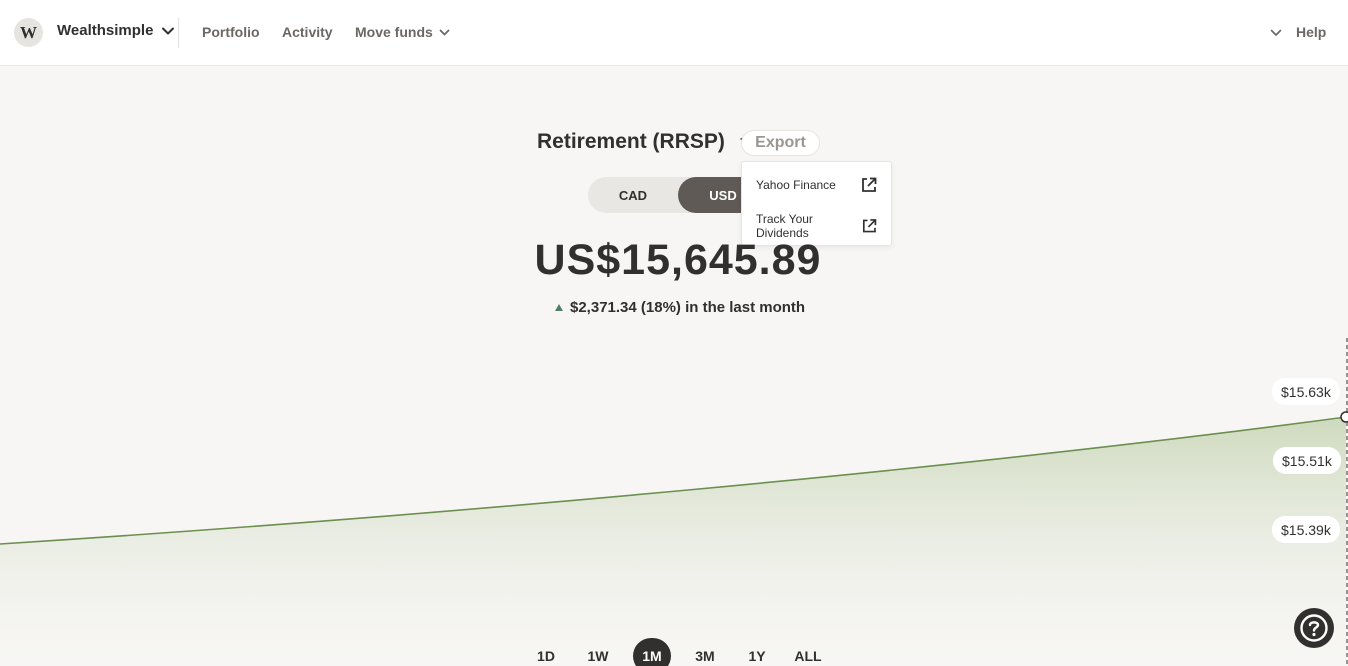 This screenshot has height=666, width=1348. I want to click on balance-change-text: $2,371.34 (18%) in the last month, so click(688, 307).